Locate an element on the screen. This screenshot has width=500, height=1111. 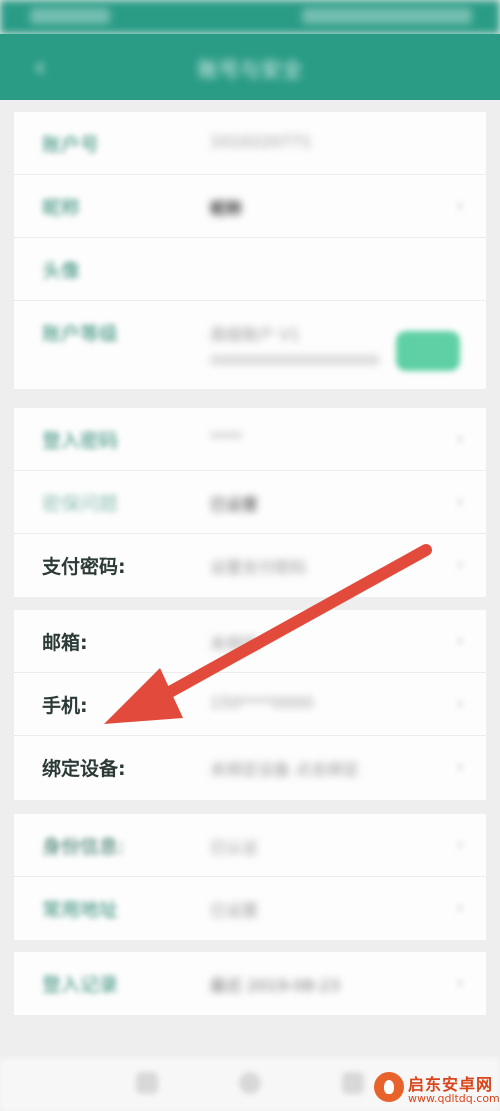
watermark-url: www.qdltdq.com is located at coordinates (454, 1098).